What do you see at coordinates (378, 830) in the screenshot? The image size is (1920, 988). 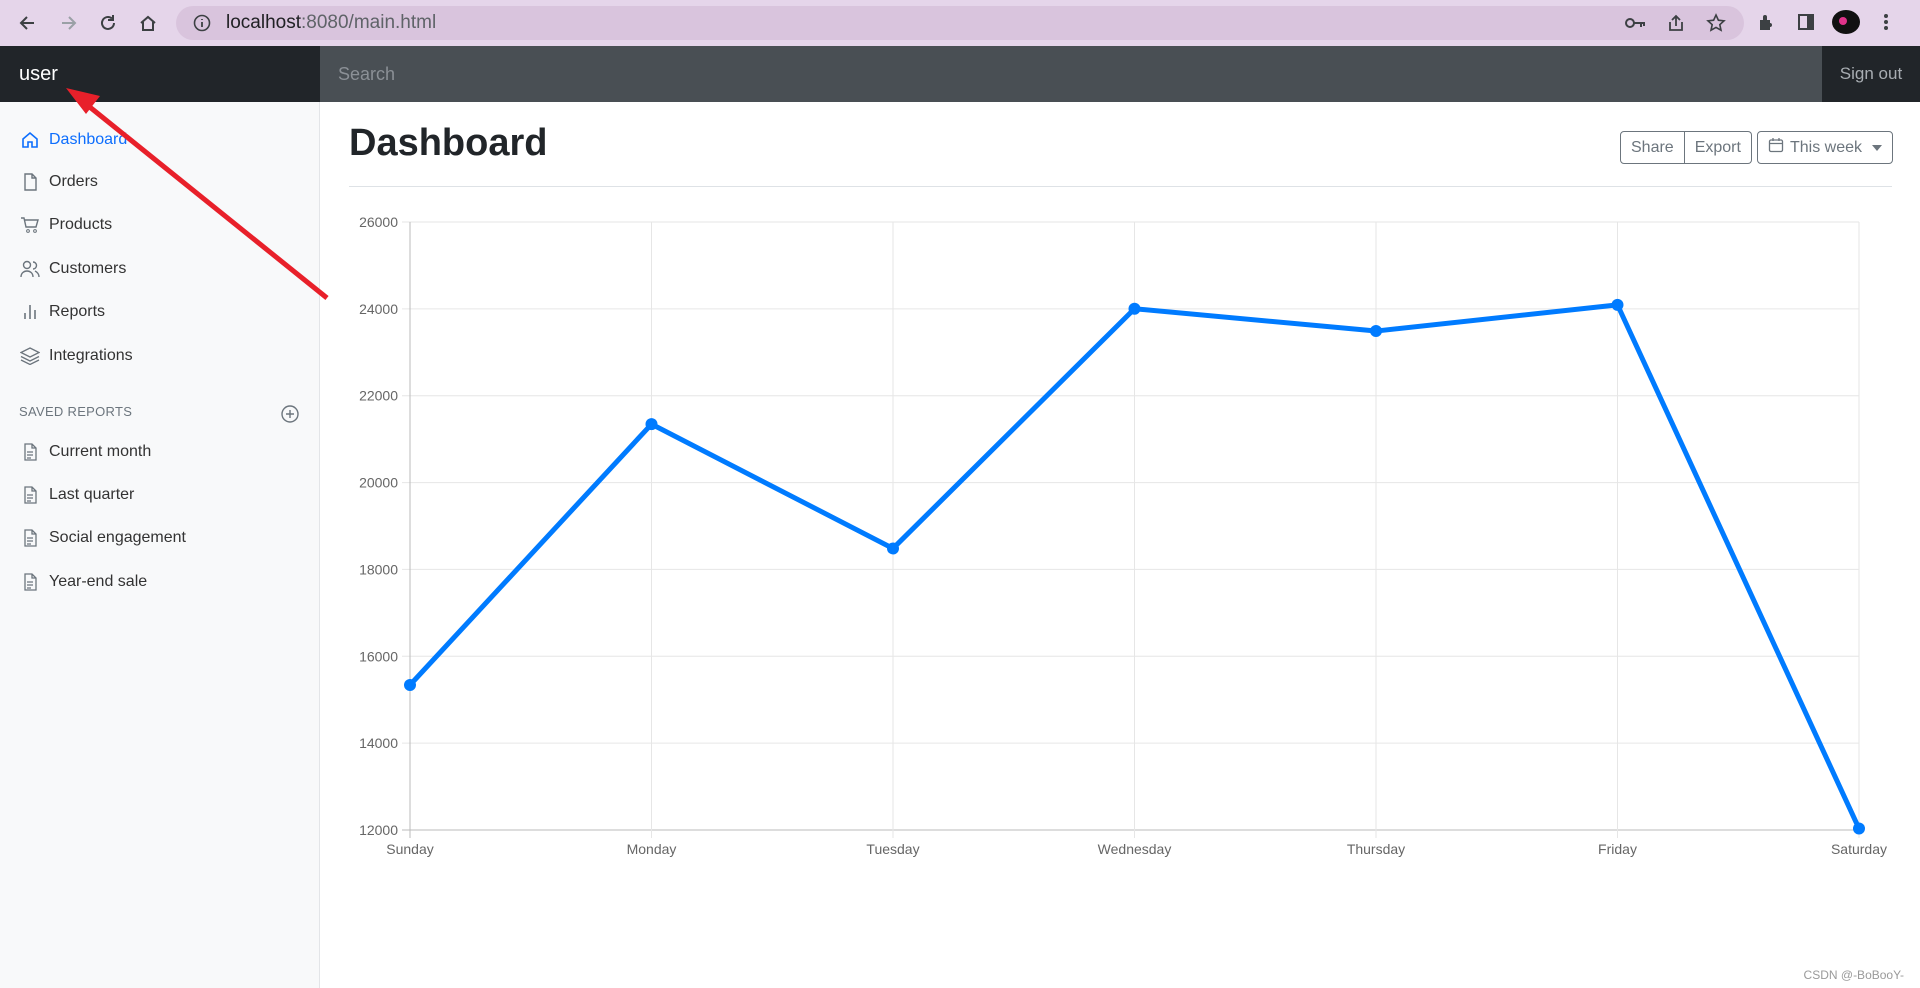 I see `y-tick-label: 12000` at bounding box center [378, 830].